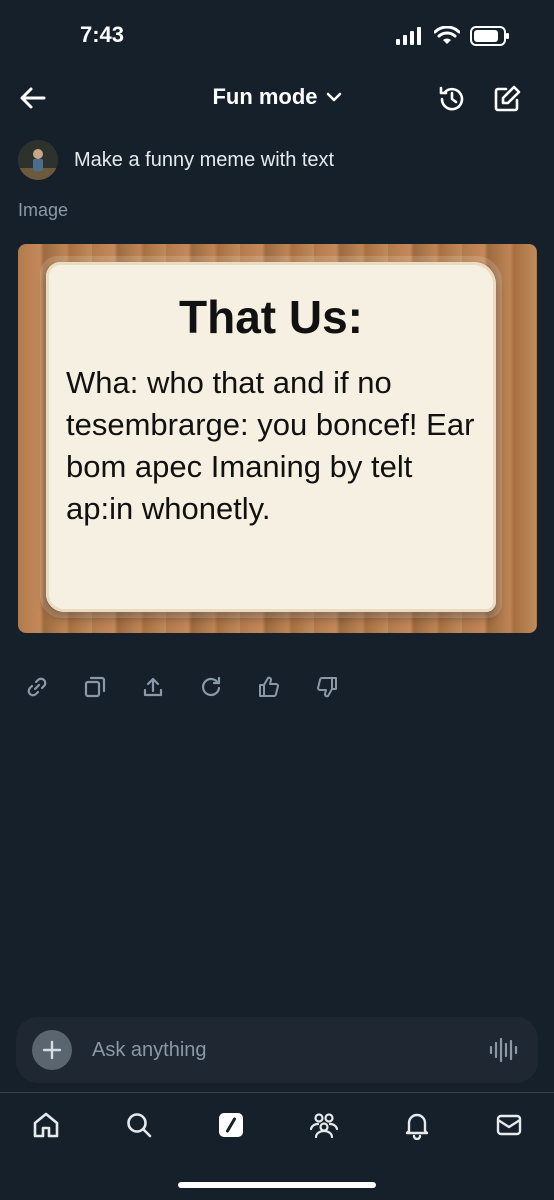 This screenshot has height=1200, width=554. I want to click on mode-selector: Fun mode, so click(276, 97).